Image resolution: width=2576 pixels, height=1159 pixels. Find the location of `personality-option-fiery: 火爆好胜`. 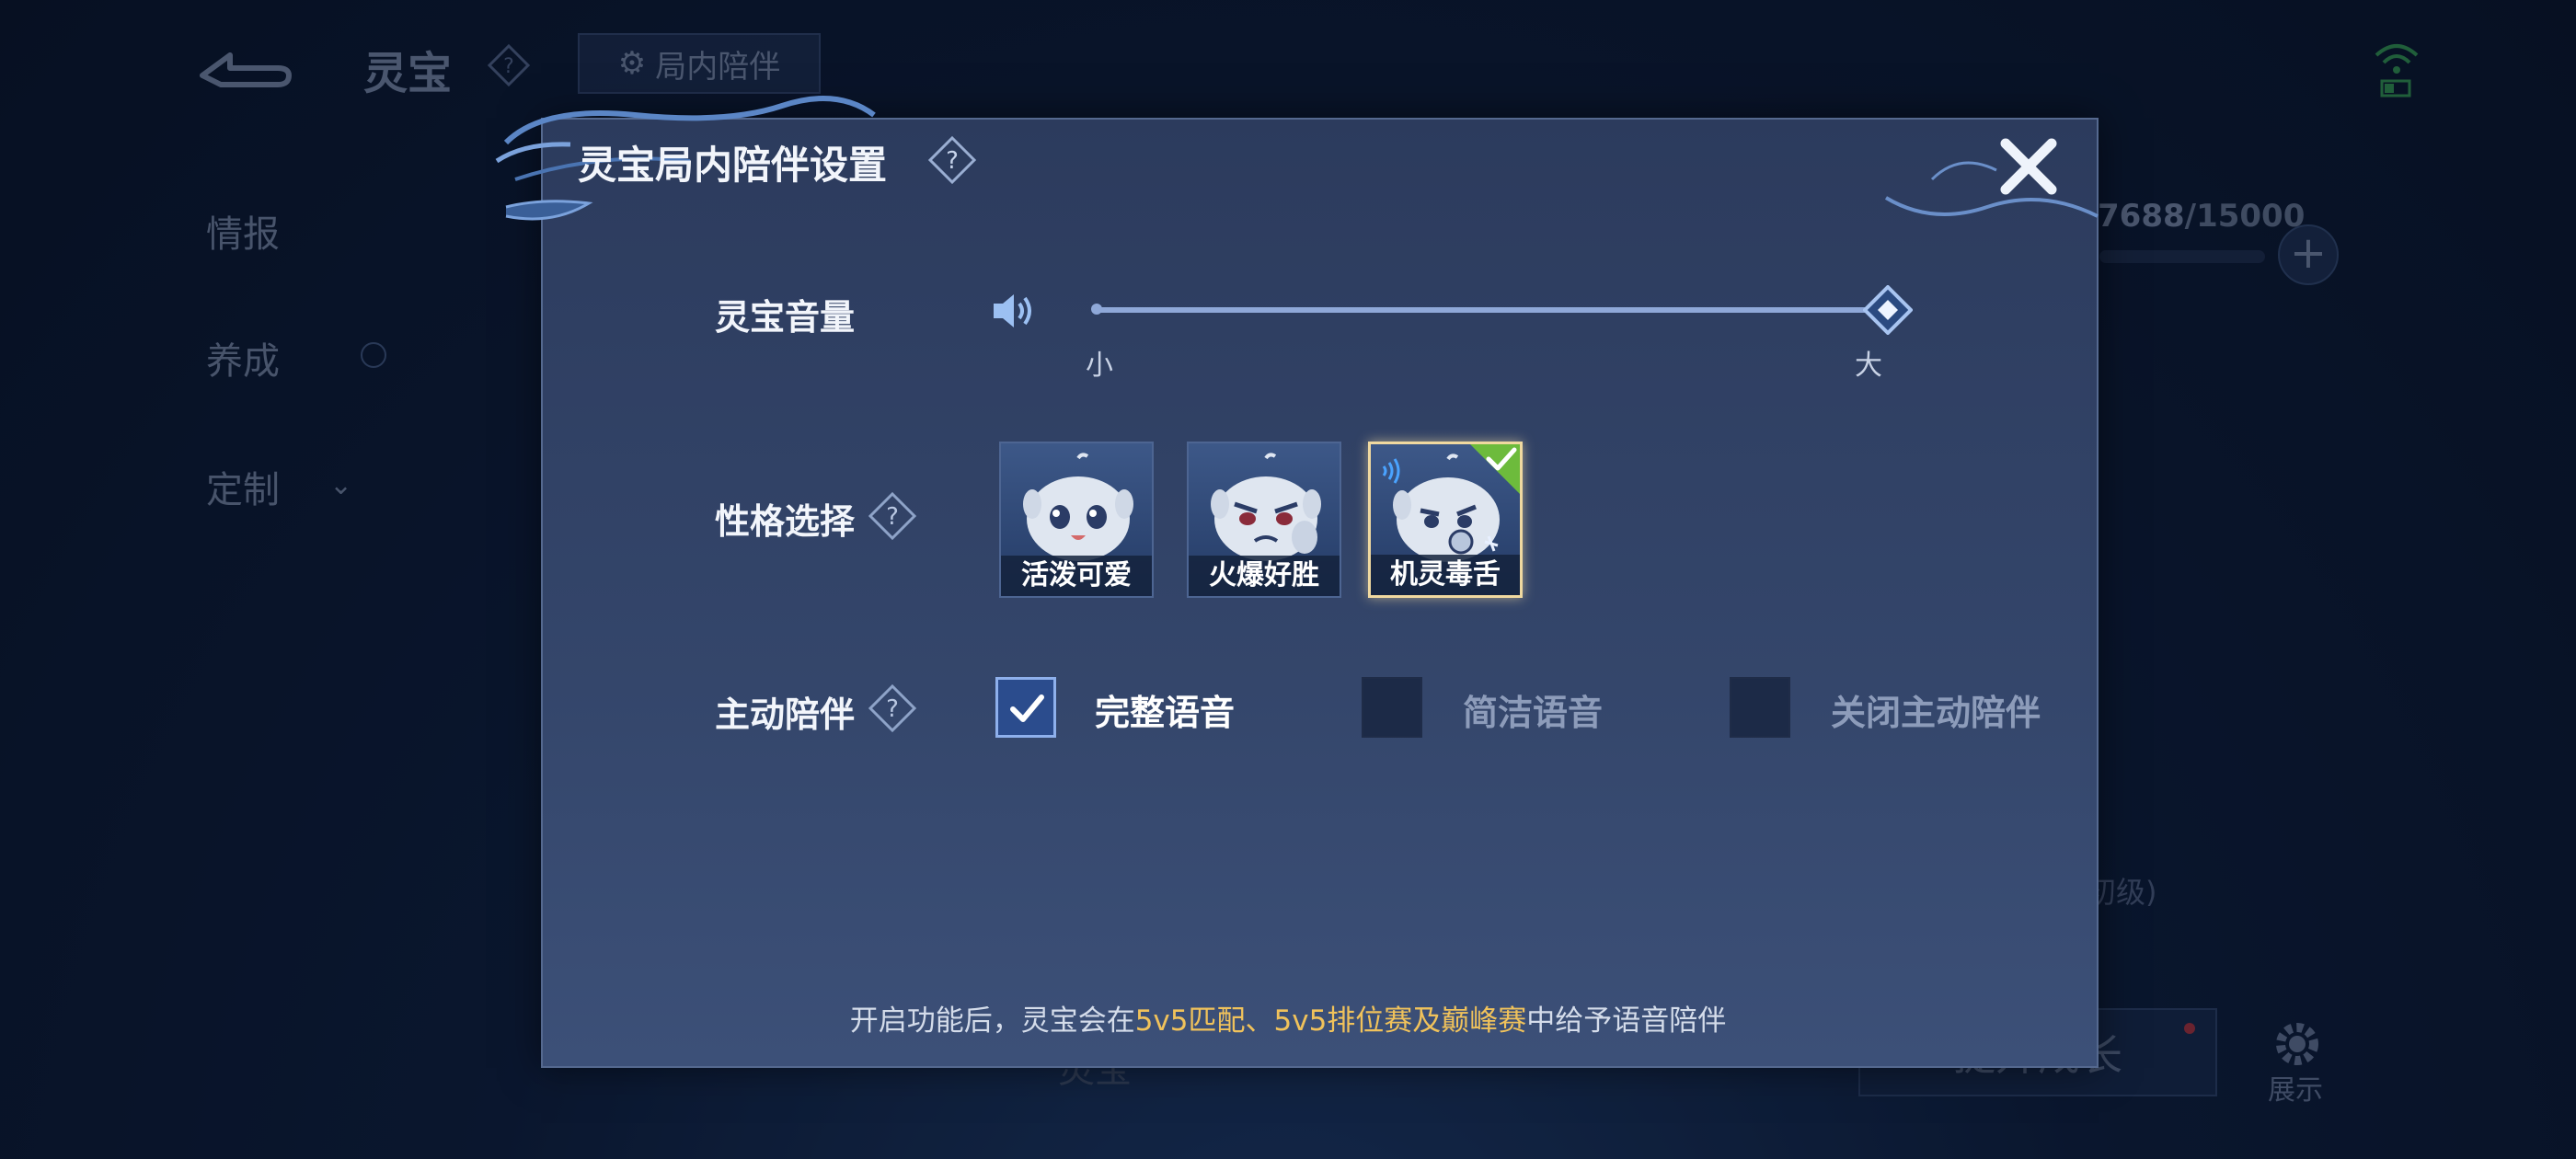

personality-option-fiery: 火爆好胜 is located at coordinates (1264, 520).